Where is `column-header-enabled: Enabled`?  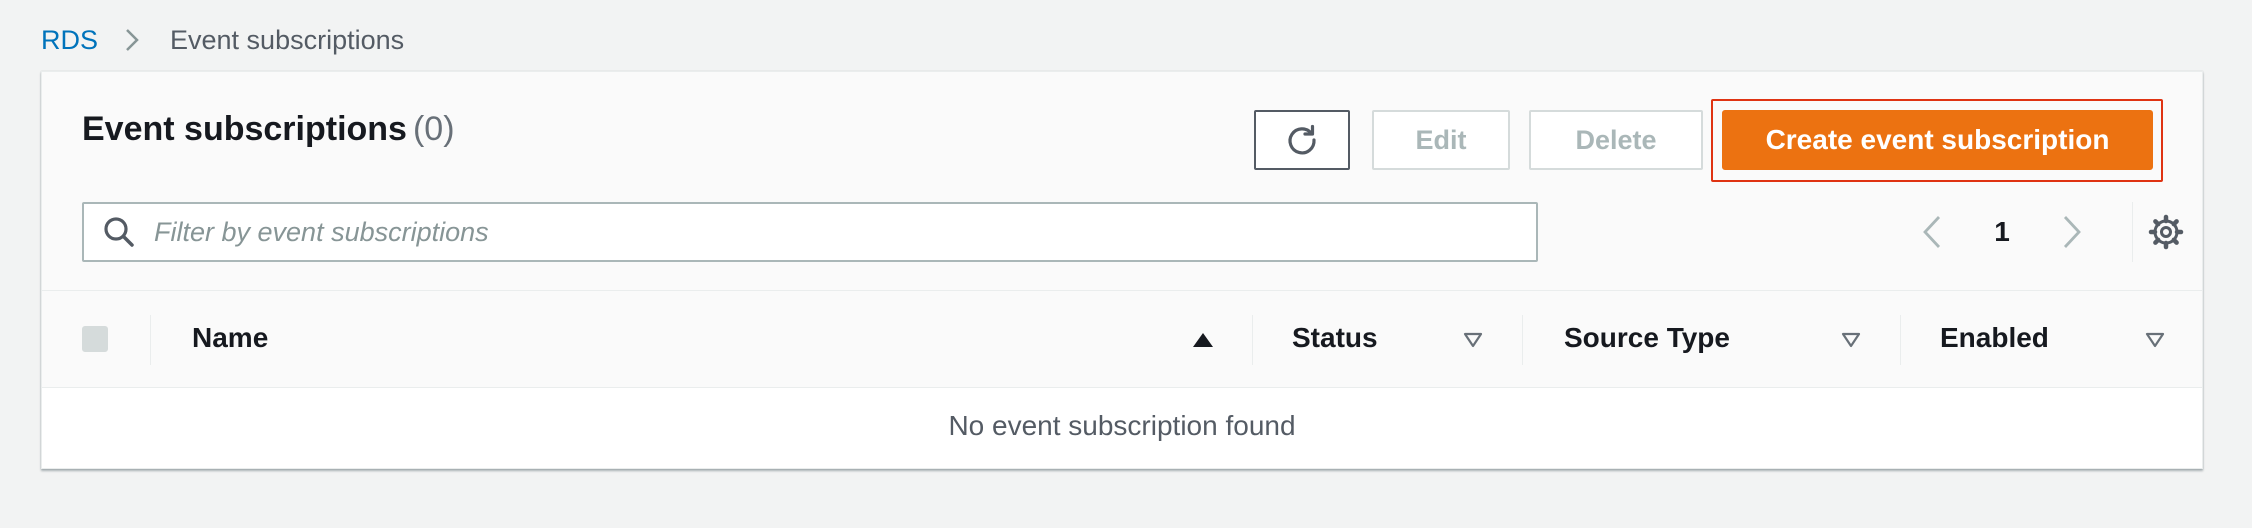
column-header-enabled: Enabled is located at coordinates (1994, 338).